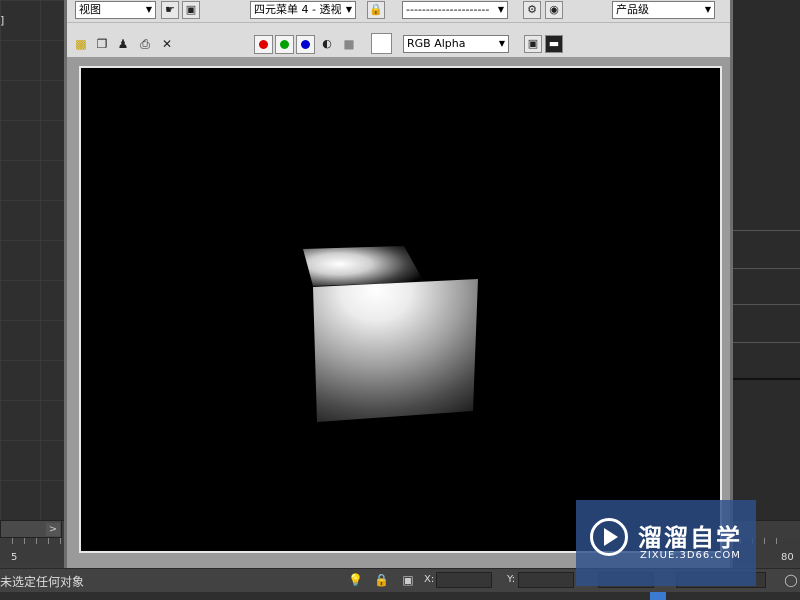 Image resolution: width=800 pixels, height=600 pixels. What do you see at coordinates (355, 580) in the screenshot?
I see `lightbulb-icon: 💡` at bounding box center [355, 580].